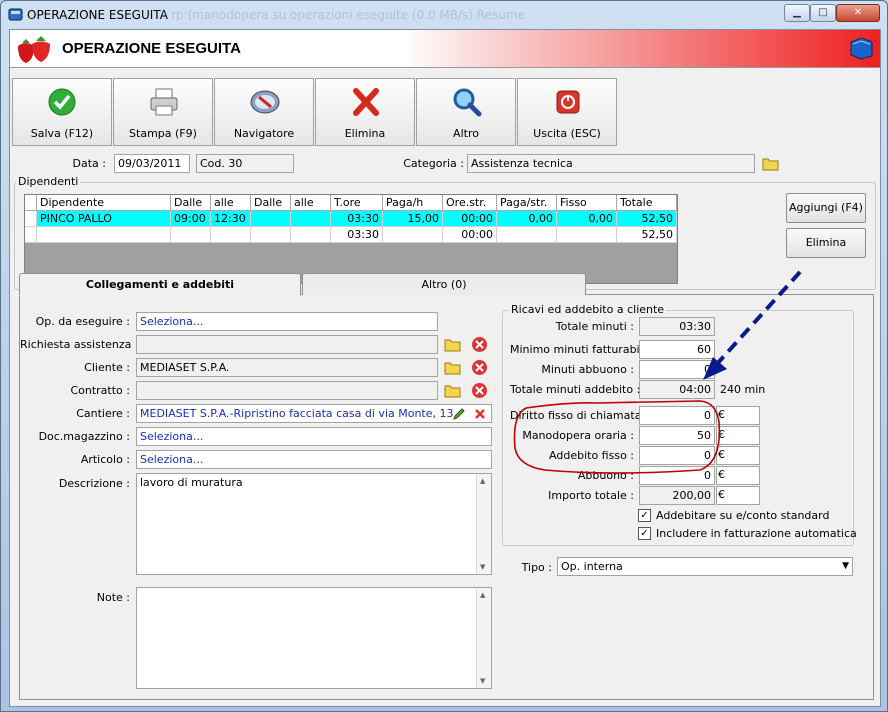  Describe the element at coordinates (591, 455) in the screenshot. I see `addebito-fisso-label: Addebito fisso :` at that location.